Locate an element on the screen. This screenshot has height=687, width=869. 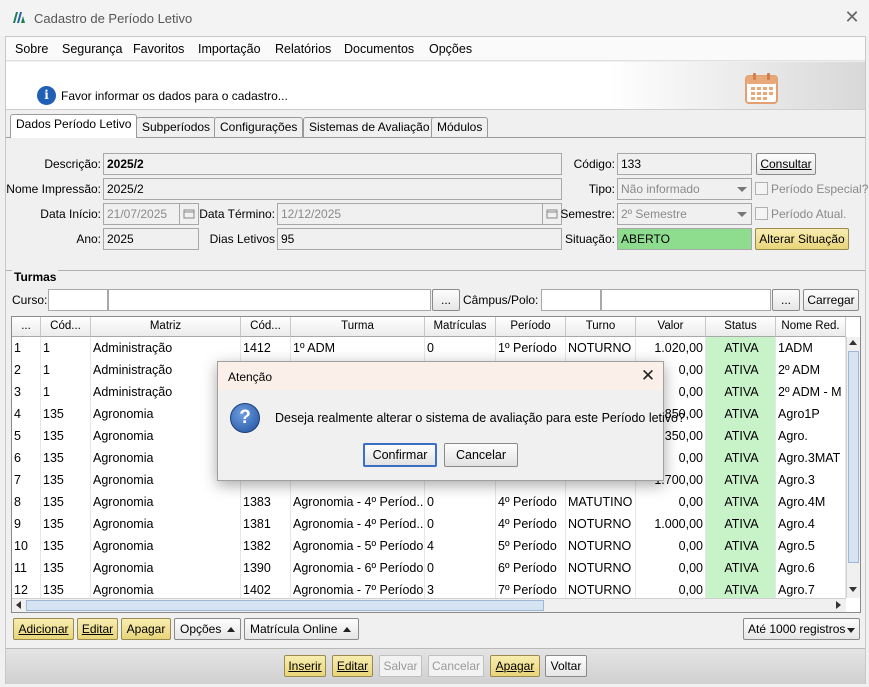
data-inicio-label: Data Início: is located at coordinates (70, 214).